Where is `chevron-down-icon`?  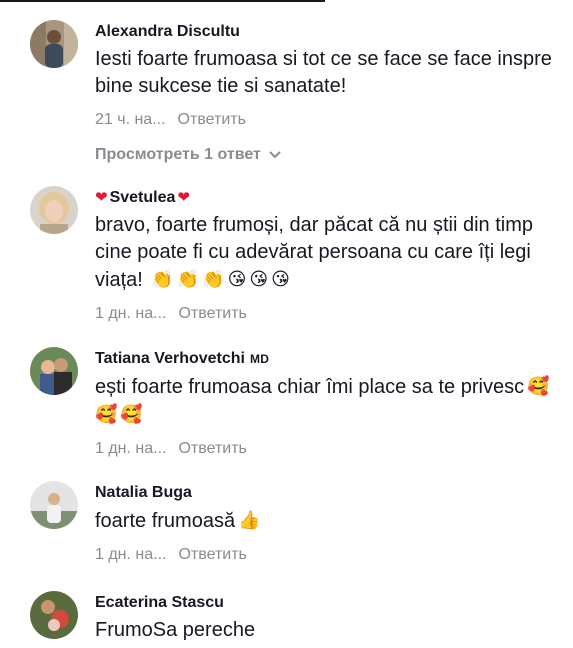 chevron-down-icon is located at coordinates (275, 155).